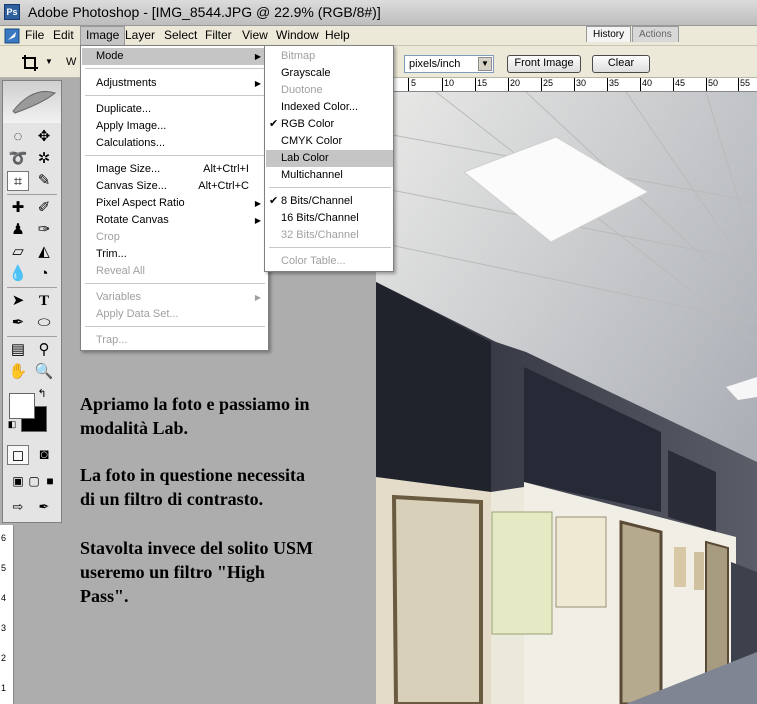  Describe the element at coordinates (42, 394) in the screenshot. I see `swap-colors-icon: ↰` at that location.